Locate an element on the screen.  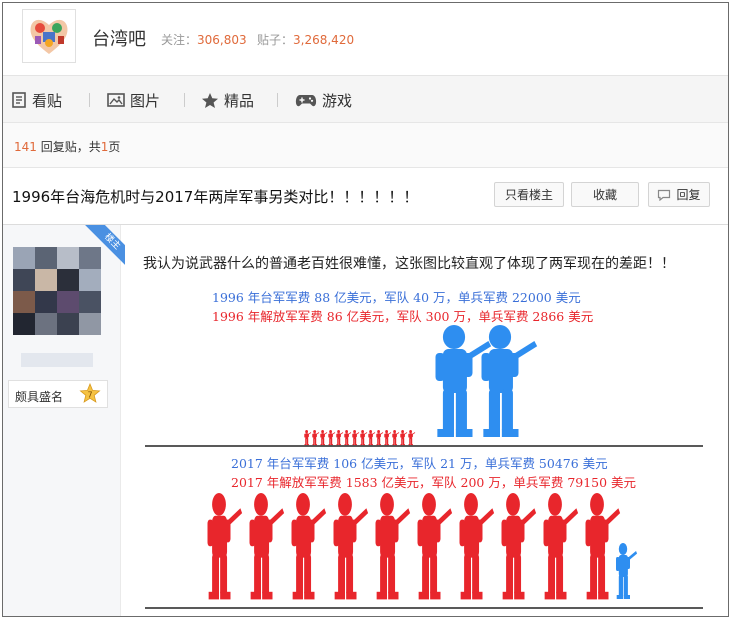
soldiers-1996-pla is located at coordinates (360, 438).